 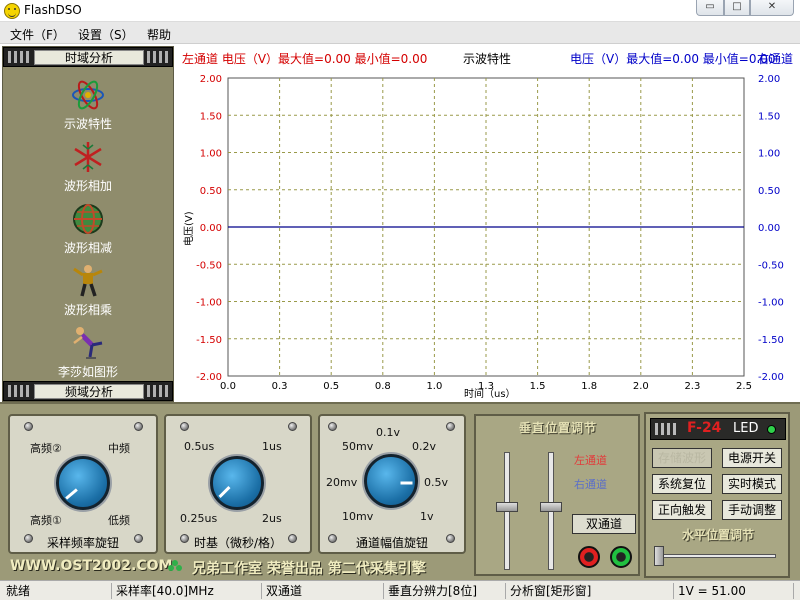 I want to click on dual-channel-button: 双通道, so click(x=604, y=524).